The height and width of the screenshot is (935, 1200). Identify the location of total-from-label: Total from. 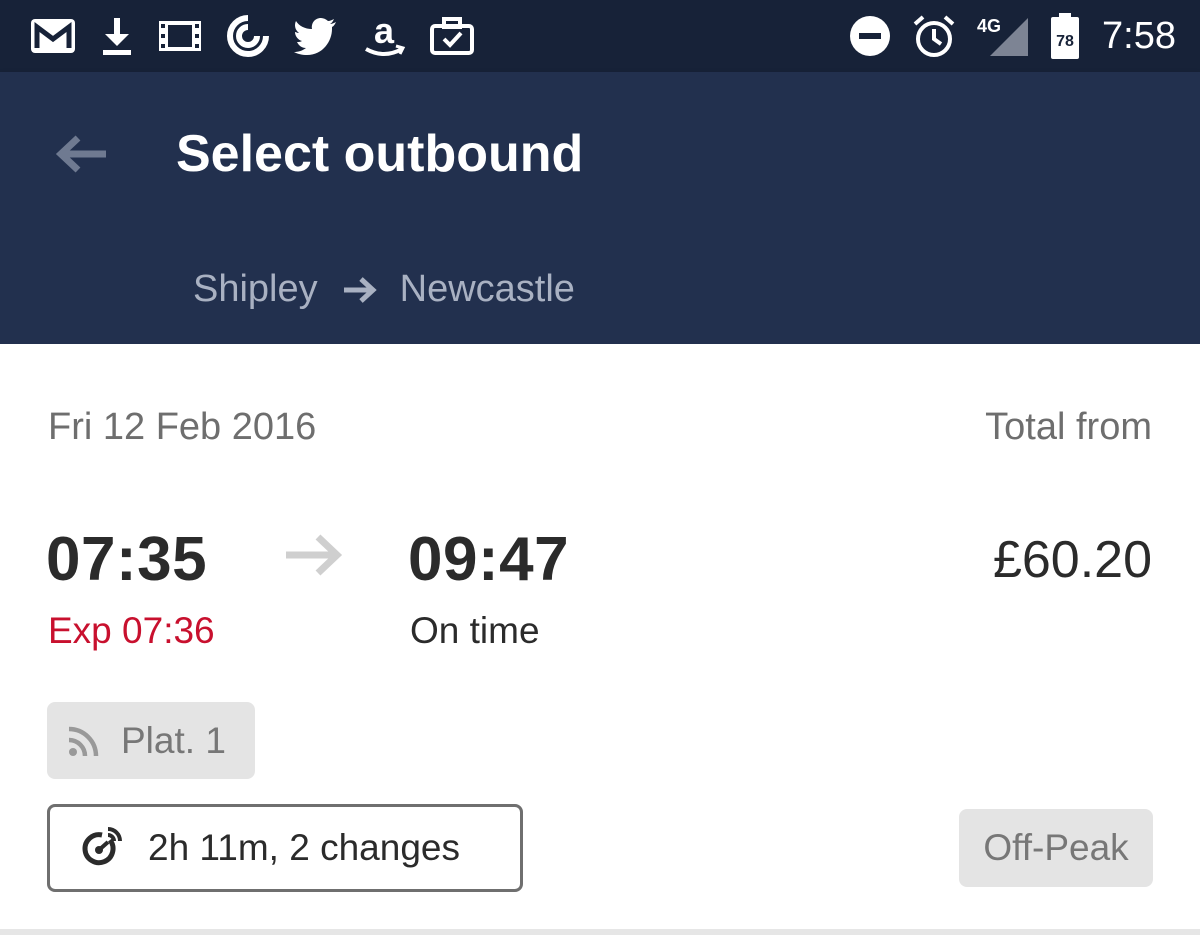
(1068, 427).